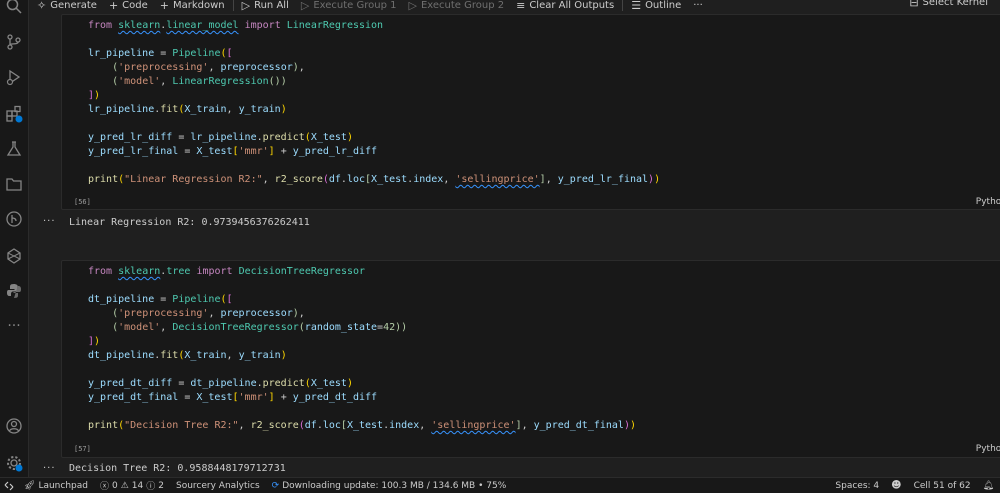 This screenshot has width=1000, height=493. I want to click on run-all-button: ▷ Run All, so click(265, 6).